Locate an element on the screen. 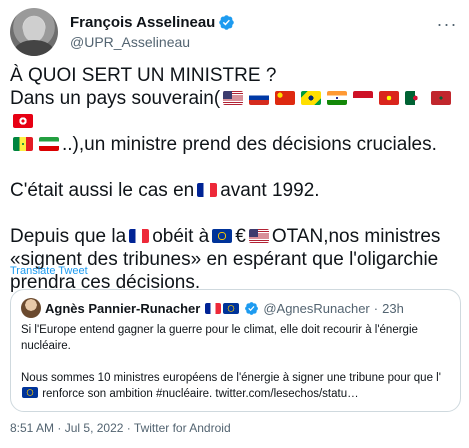 This screenshot has height=448, width=469. translate-tweet-link: Translate Tweet is located at coordinates (49, 271).